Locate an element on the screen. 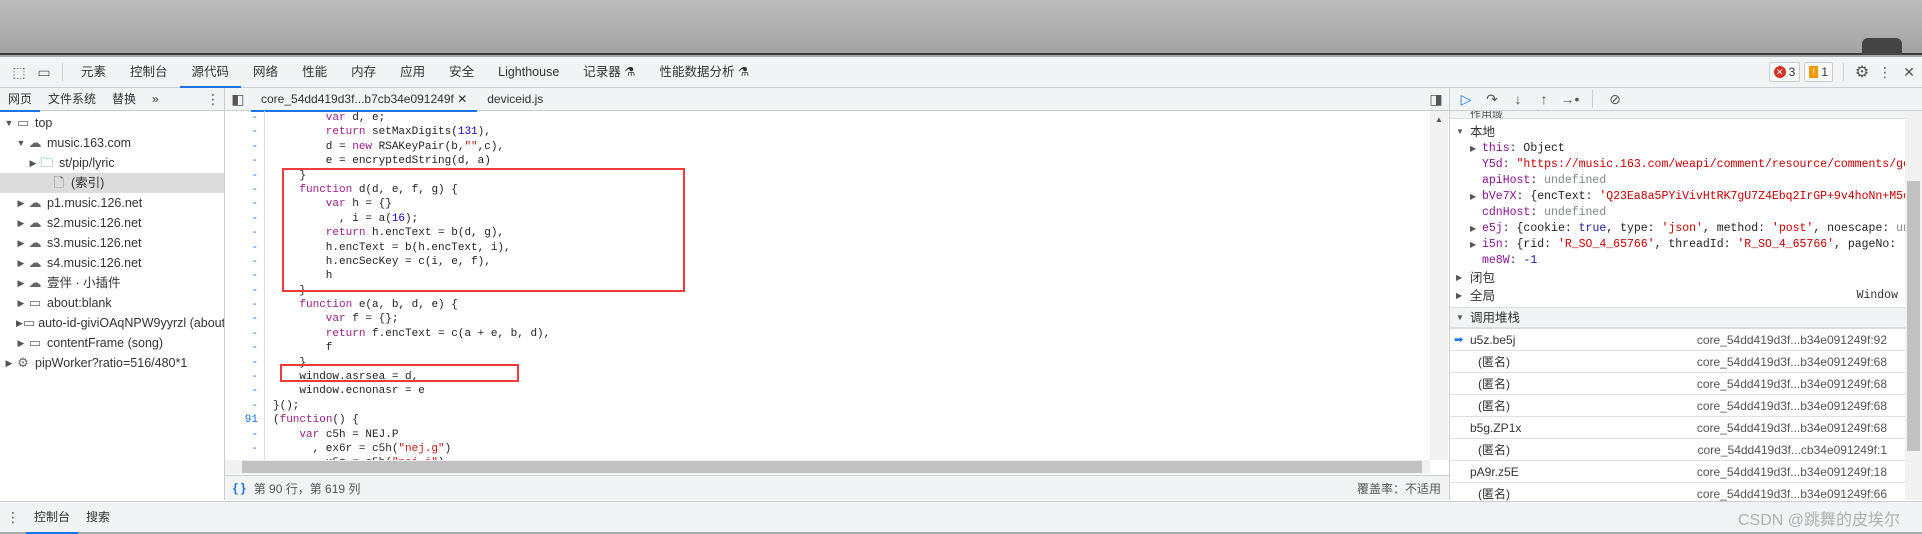 This screenshot has height=534, width=1922. tree-item: ▶ ☁ p1.music.126.net is located at coordinates (112, 203).